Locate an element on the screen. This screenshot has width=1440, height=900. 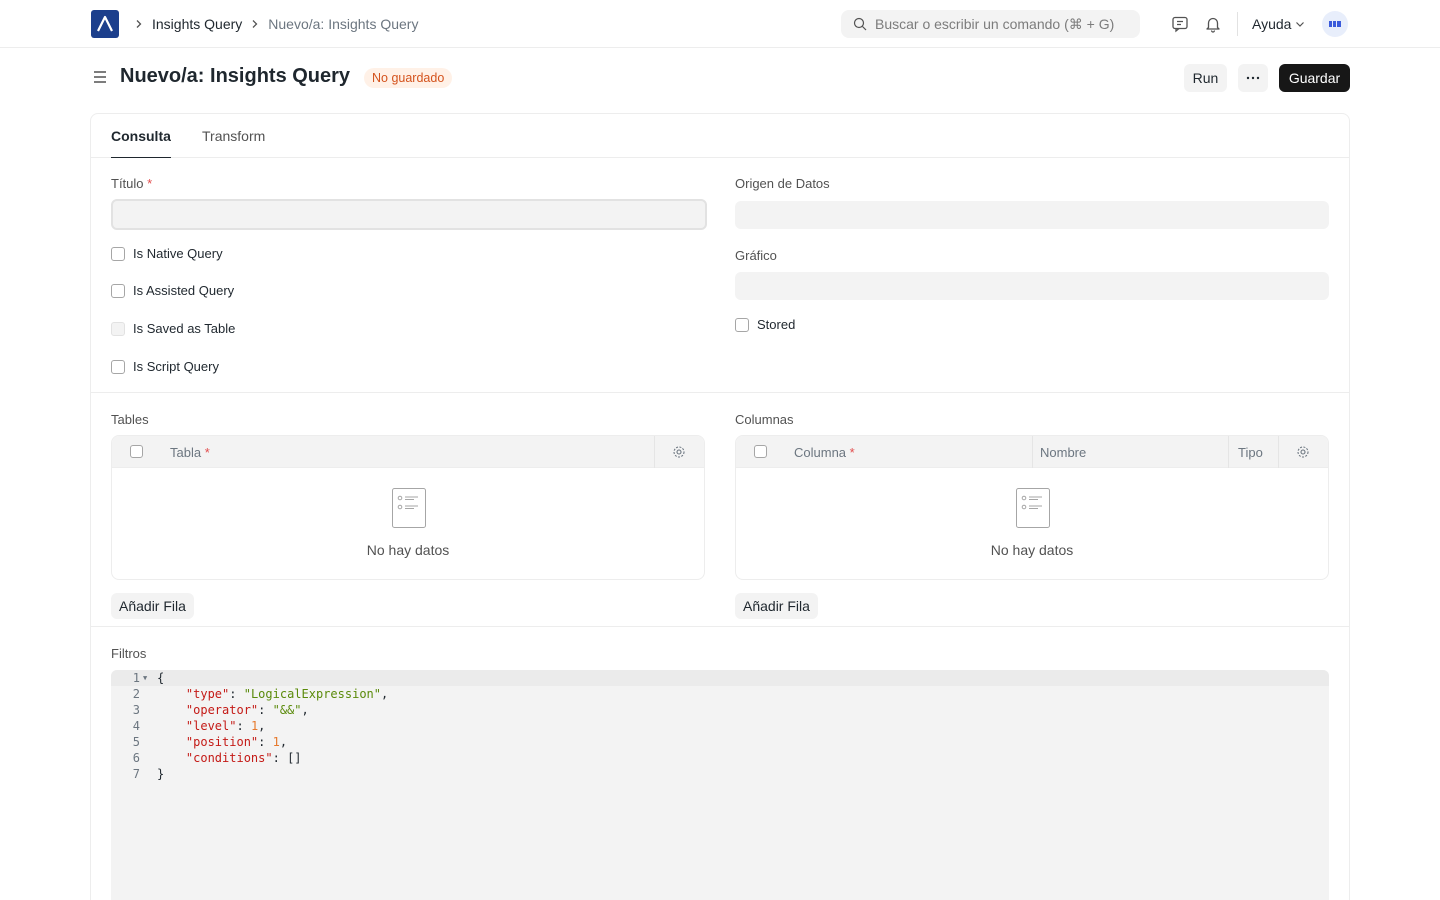
add-column-row-button: Añadir Fila is located at coordinates (776, 606).